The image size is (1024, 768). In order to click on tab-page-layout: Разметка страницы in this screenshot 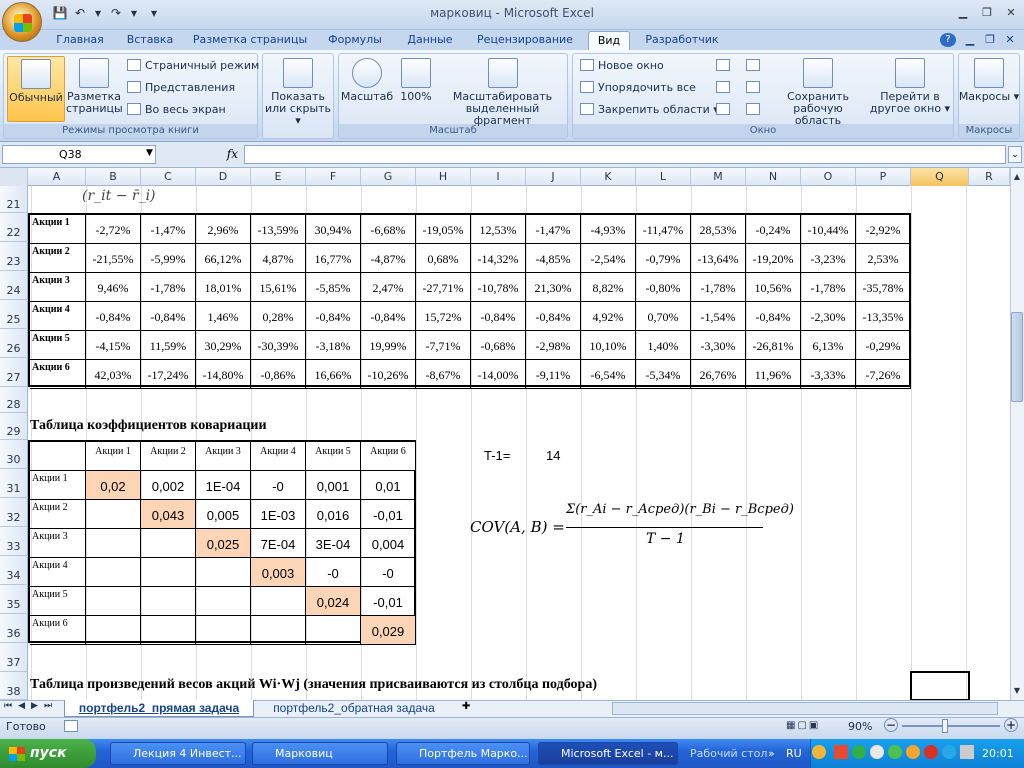, I will do `click(250, 40)`.